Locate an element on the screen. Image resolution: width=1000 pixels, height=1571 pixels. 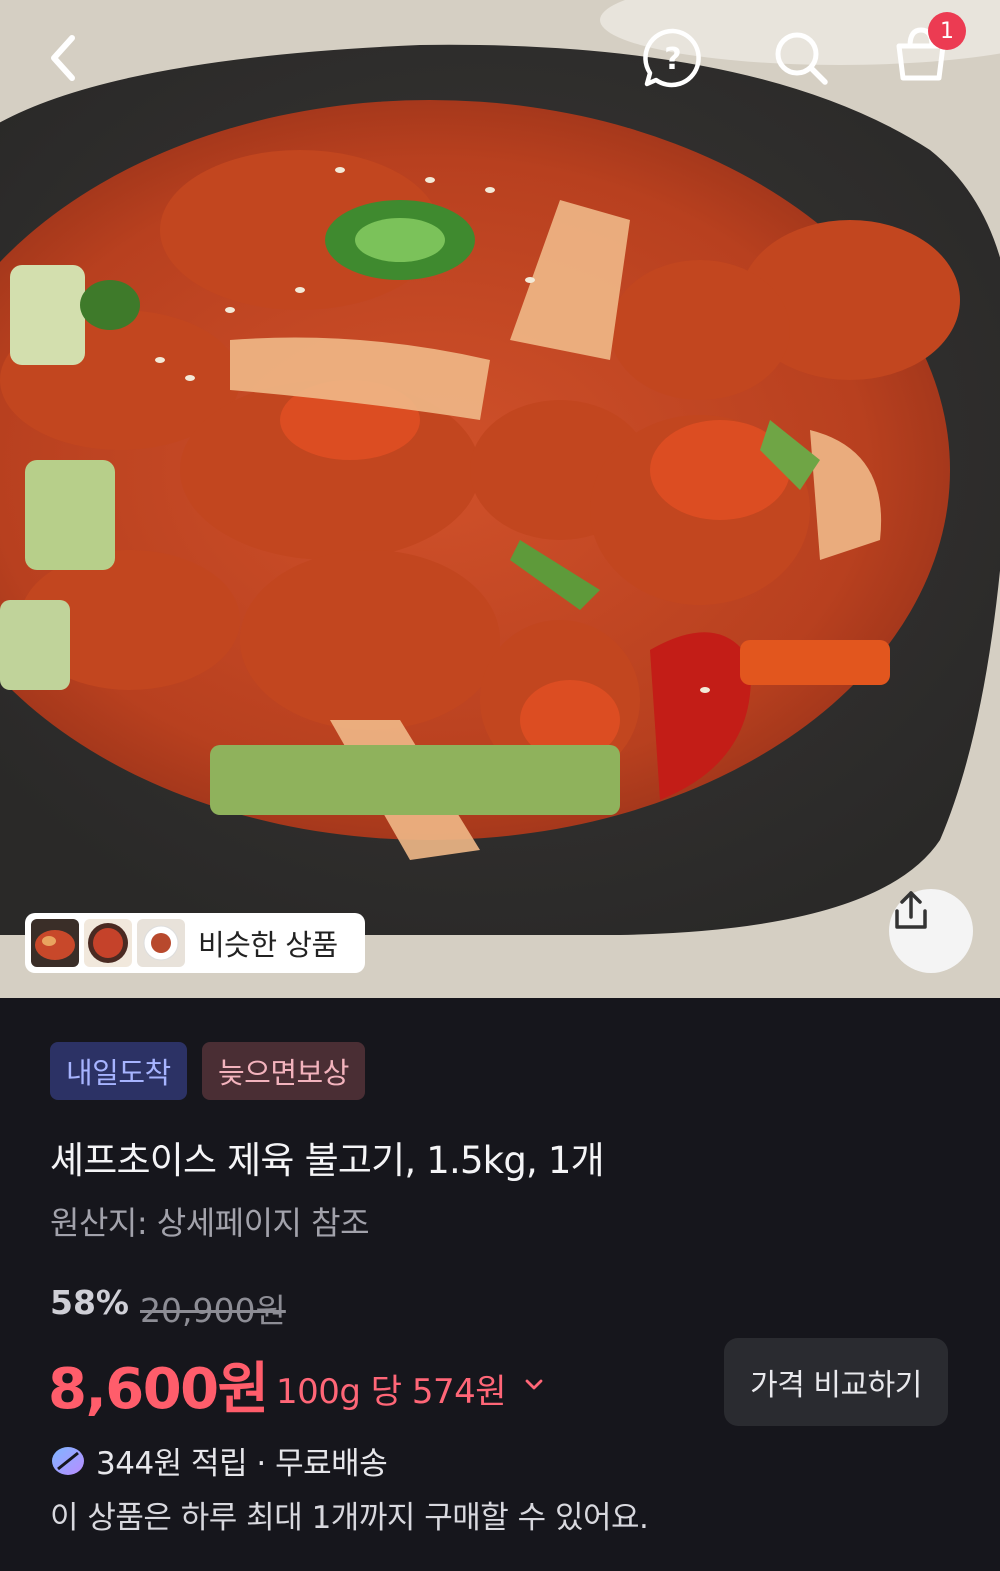
purchase-limit-notice: 이 상품은 하루 최대 1개까지 구매할 수 있어요. is located at coordinates (349, 1518).